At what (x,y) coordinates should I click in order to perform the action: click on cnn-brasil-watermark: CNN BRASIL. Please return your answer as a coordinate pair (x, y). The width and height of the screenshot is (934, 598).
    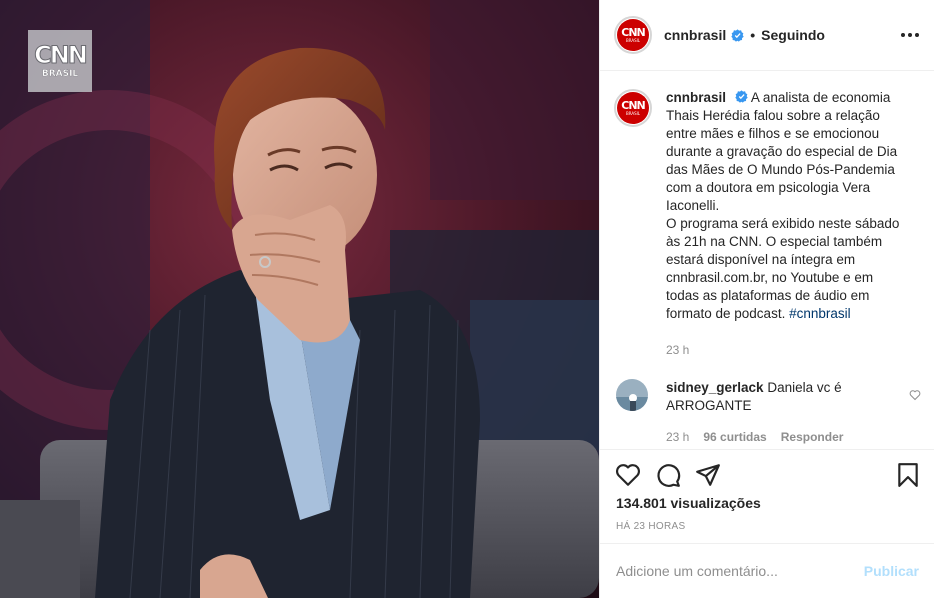
    Looking at the image, I should click on (60, 61).